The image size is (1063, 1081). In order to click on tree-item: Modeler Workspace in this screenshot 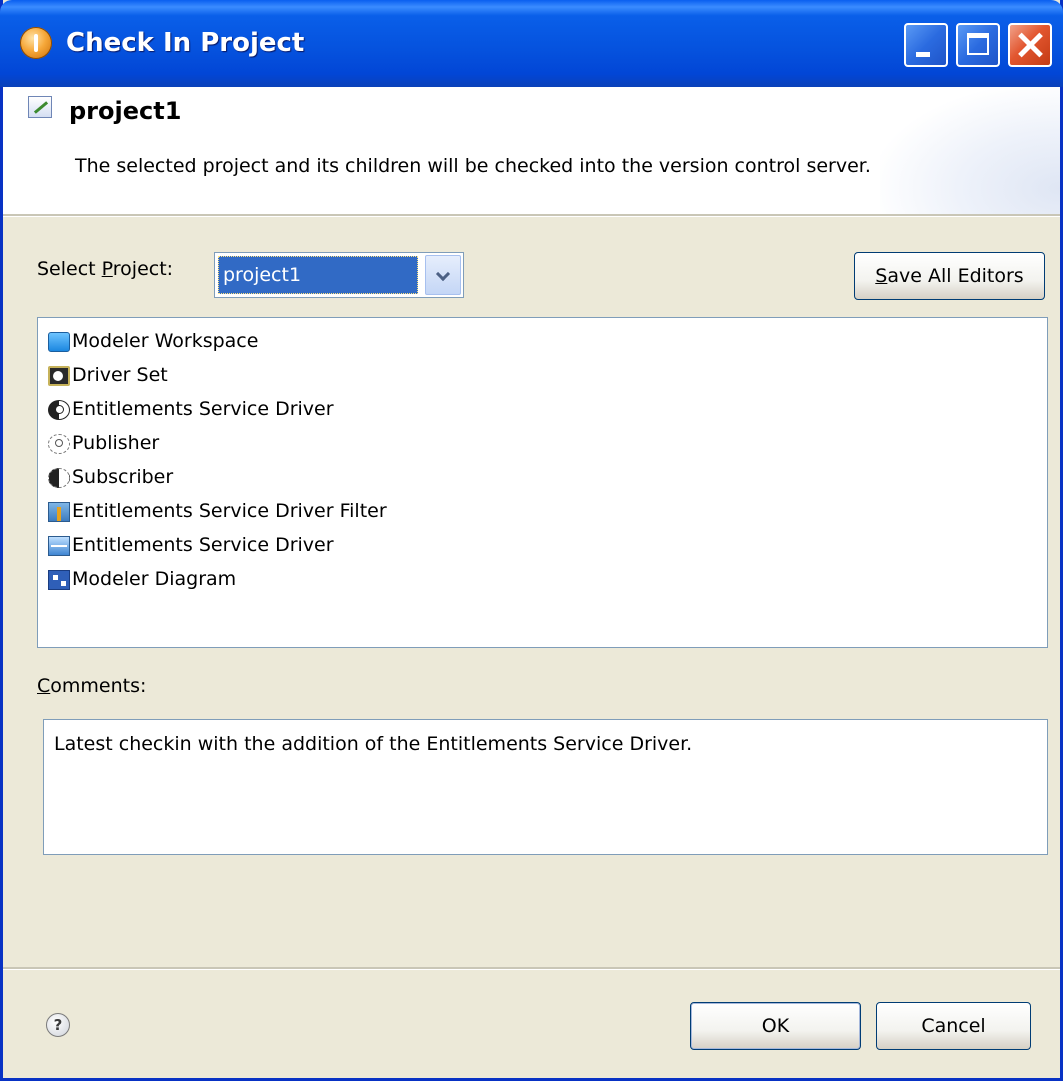, I will do `click(153, 341)`.